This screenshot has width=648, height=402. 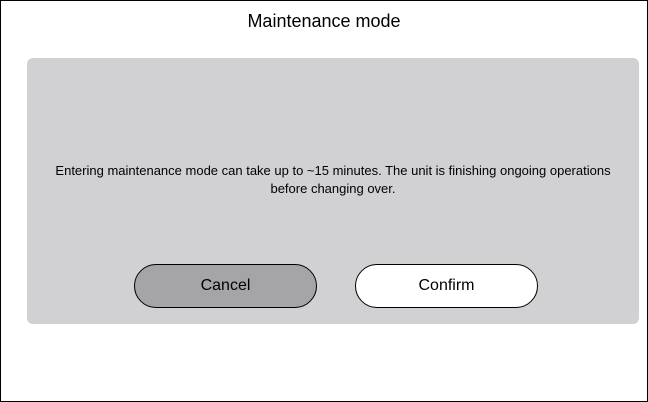 What do you see at coordinates (225, 286) in the screenshot?
I see `cancel-button: Cancel` at bounding box center [225, 286].